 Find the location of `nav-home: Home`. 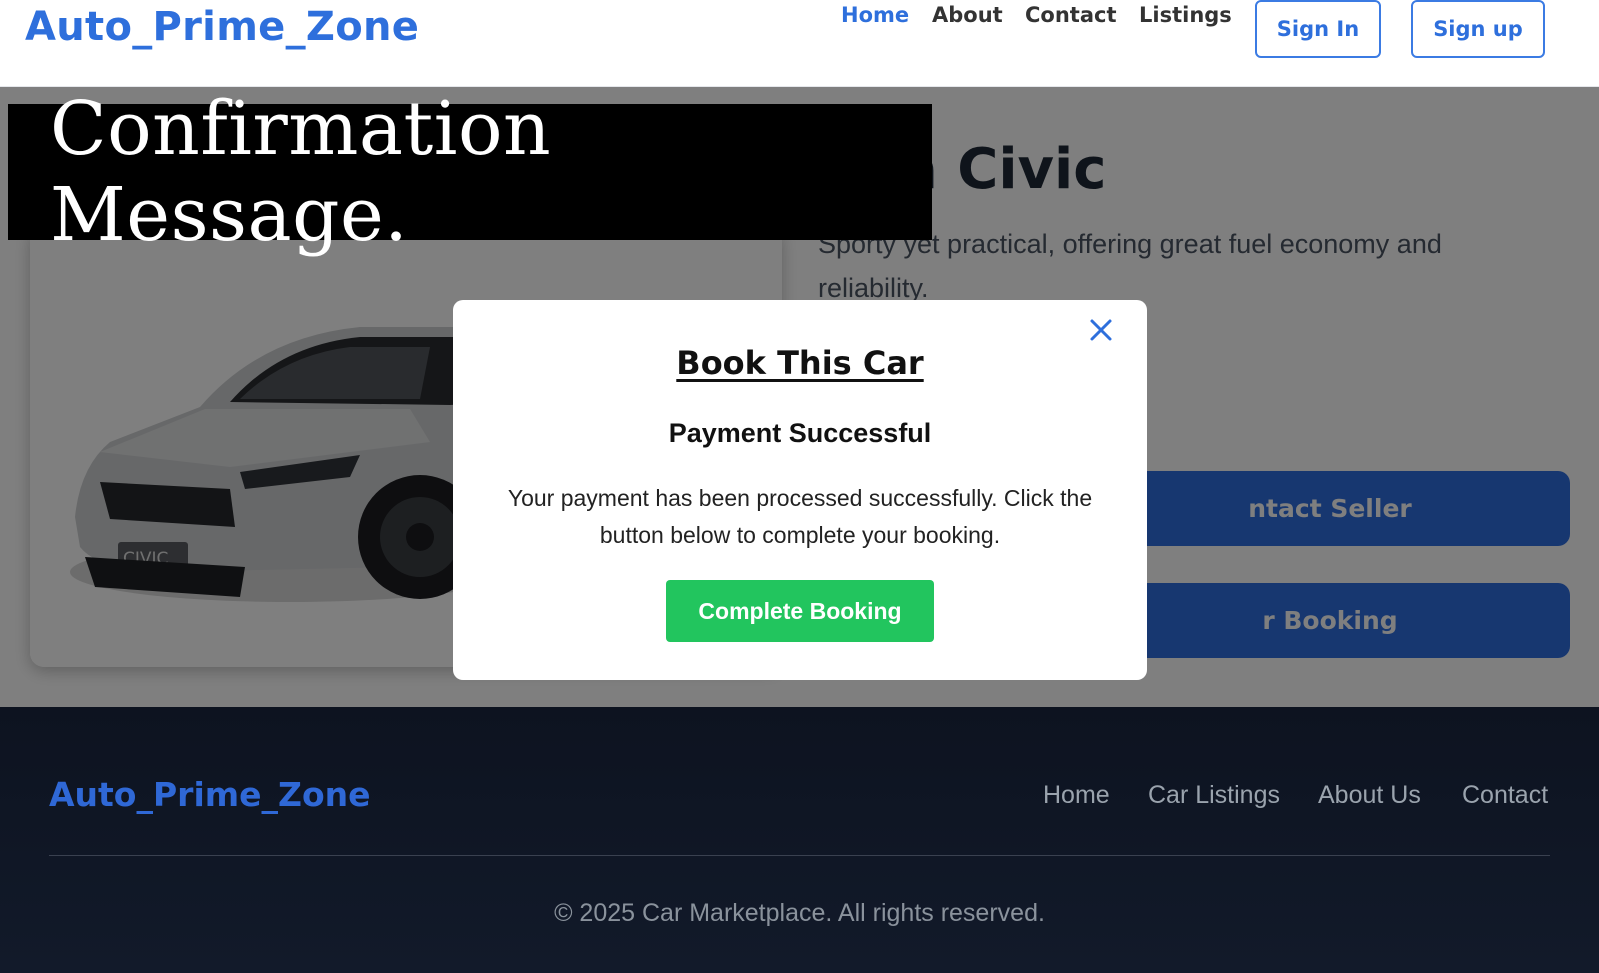

nav-home: Home is located at coordinates (875, 15).